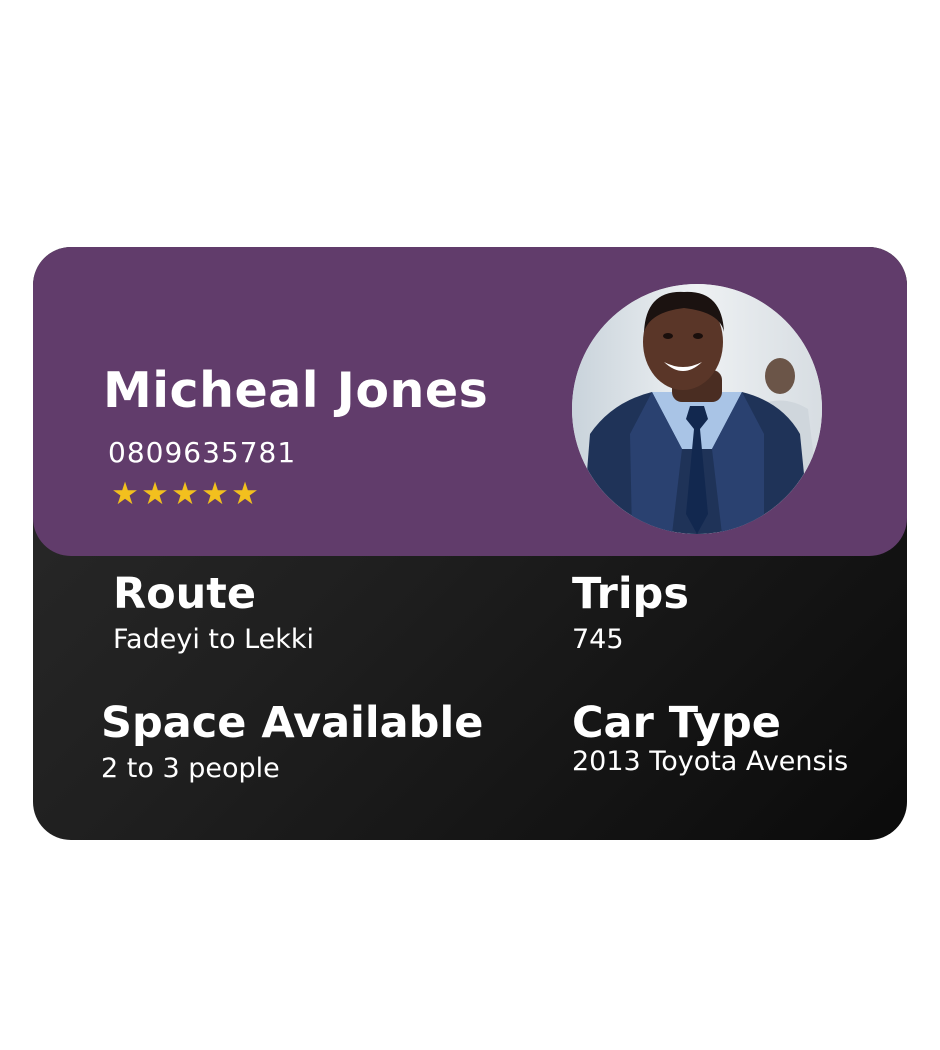  What do you see at coordinates (710, 761) in the screenshot?
I see `car-type-value: 2013 Toyota Avensis` at bounding box center [710, 761].